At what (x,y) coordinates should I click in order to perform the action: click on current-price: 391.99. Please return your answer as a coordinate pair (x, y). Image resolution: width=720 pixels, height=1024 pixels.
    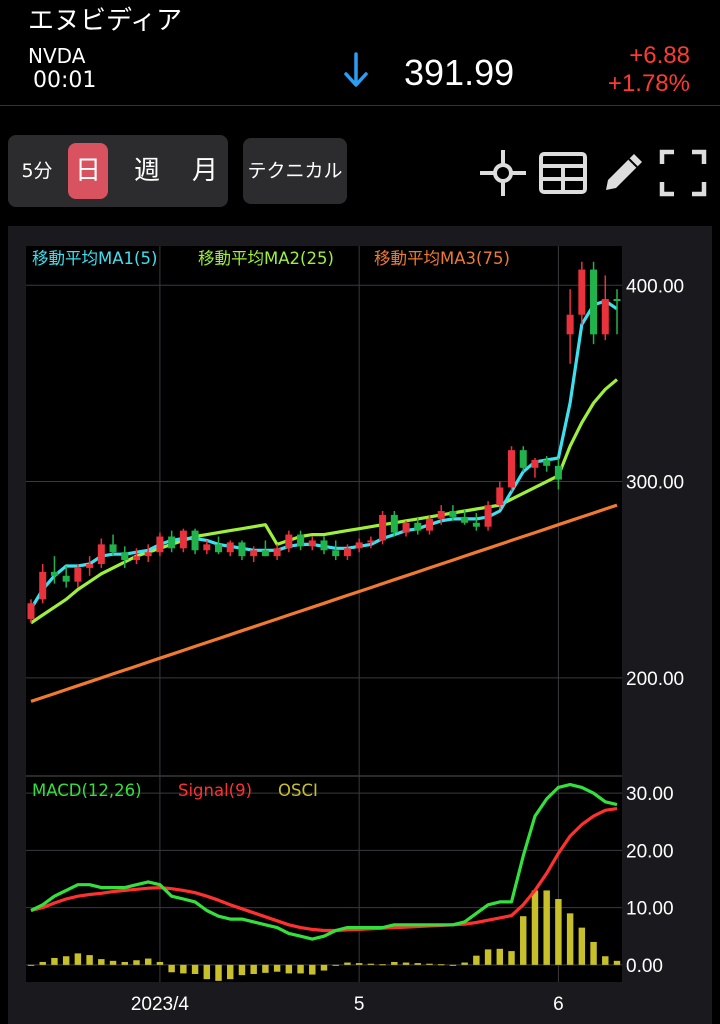
    Looking at the image, I should click on (459, 72).